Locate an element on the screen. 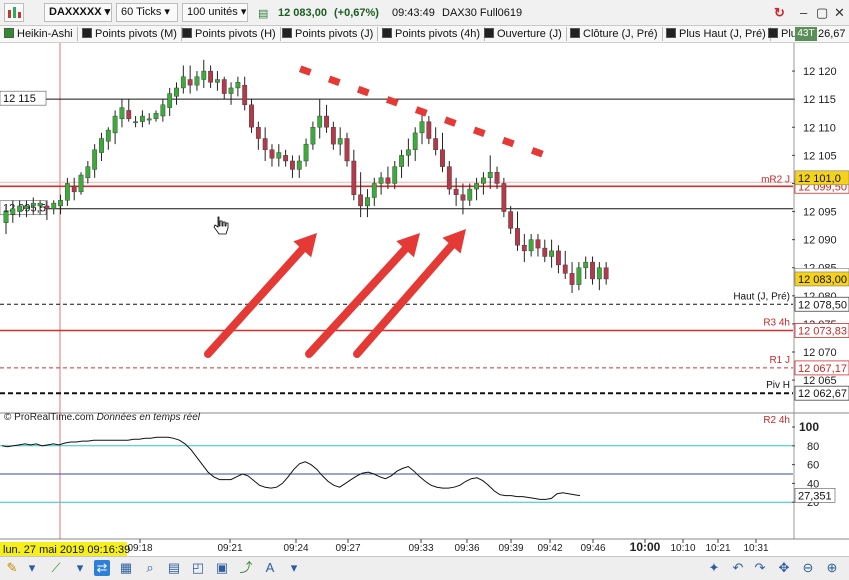 The width and height of the screenshot is (849, 580). time-tick-label: 10:21 is located at coordinates (717, 548).